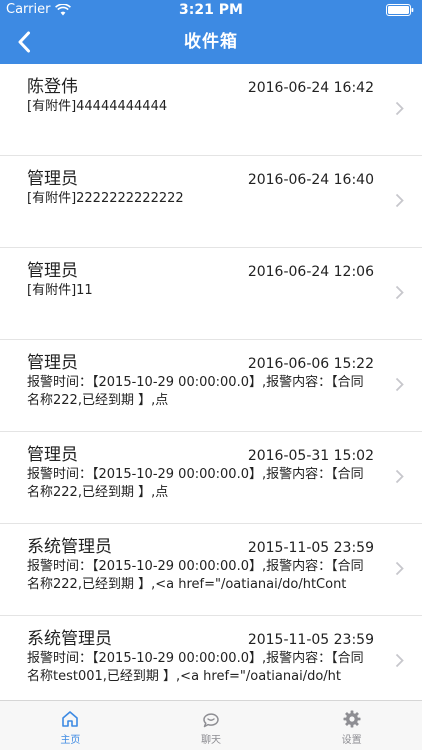  I want to click on chat-icon, so click(211, 720).